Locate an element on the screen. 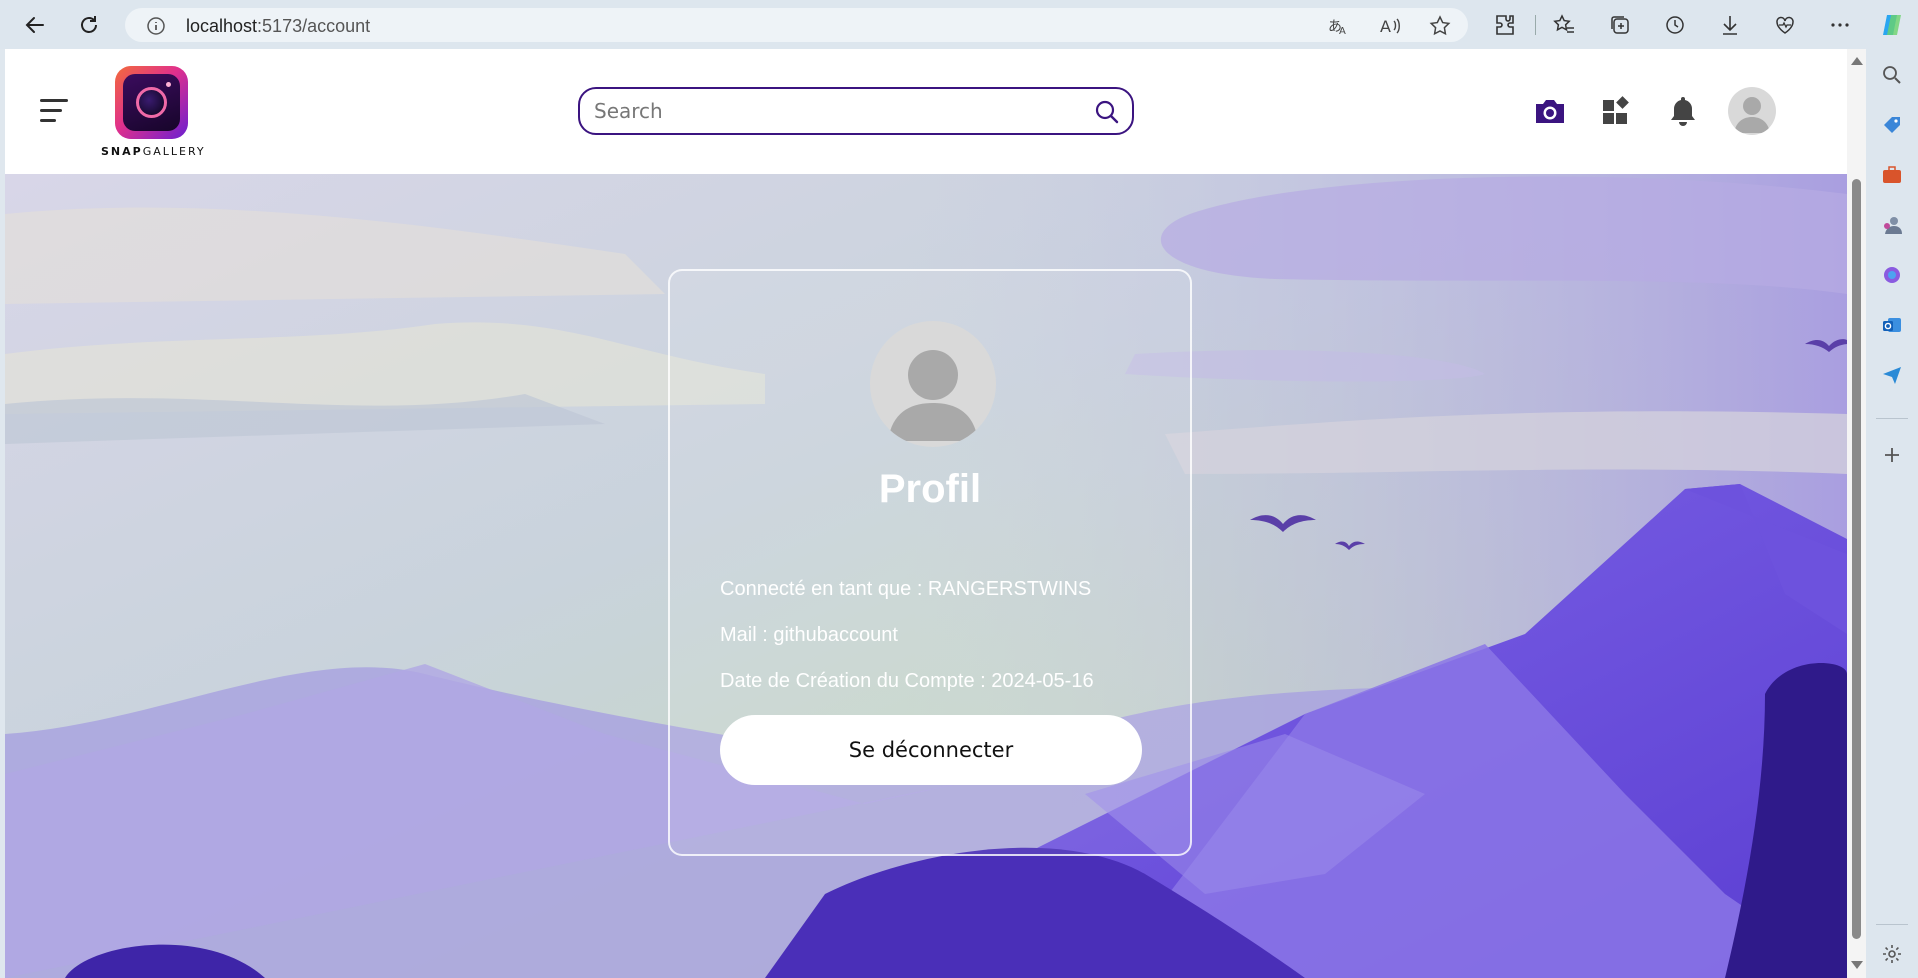  dashboard-widgets-icon is located at coordinates (1616, 111).